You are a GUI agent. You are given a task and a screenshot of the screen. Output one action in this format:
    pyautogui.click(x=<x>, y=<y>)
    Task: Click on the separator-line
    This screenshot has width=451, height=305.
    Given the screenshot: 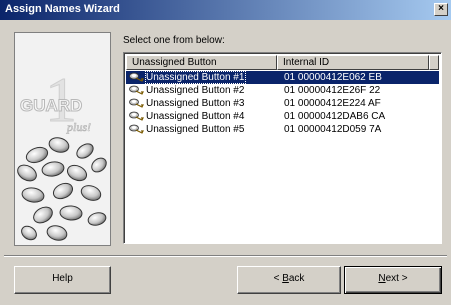 What is the action you would take?
    pyautogui.click(x=225, y=256)
    